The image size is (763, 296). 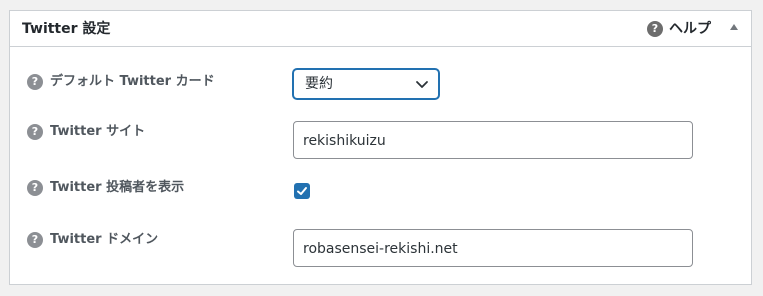 I want to click on domain-input-value: robasensei-rekishi.net, so click(x=380, y=249).